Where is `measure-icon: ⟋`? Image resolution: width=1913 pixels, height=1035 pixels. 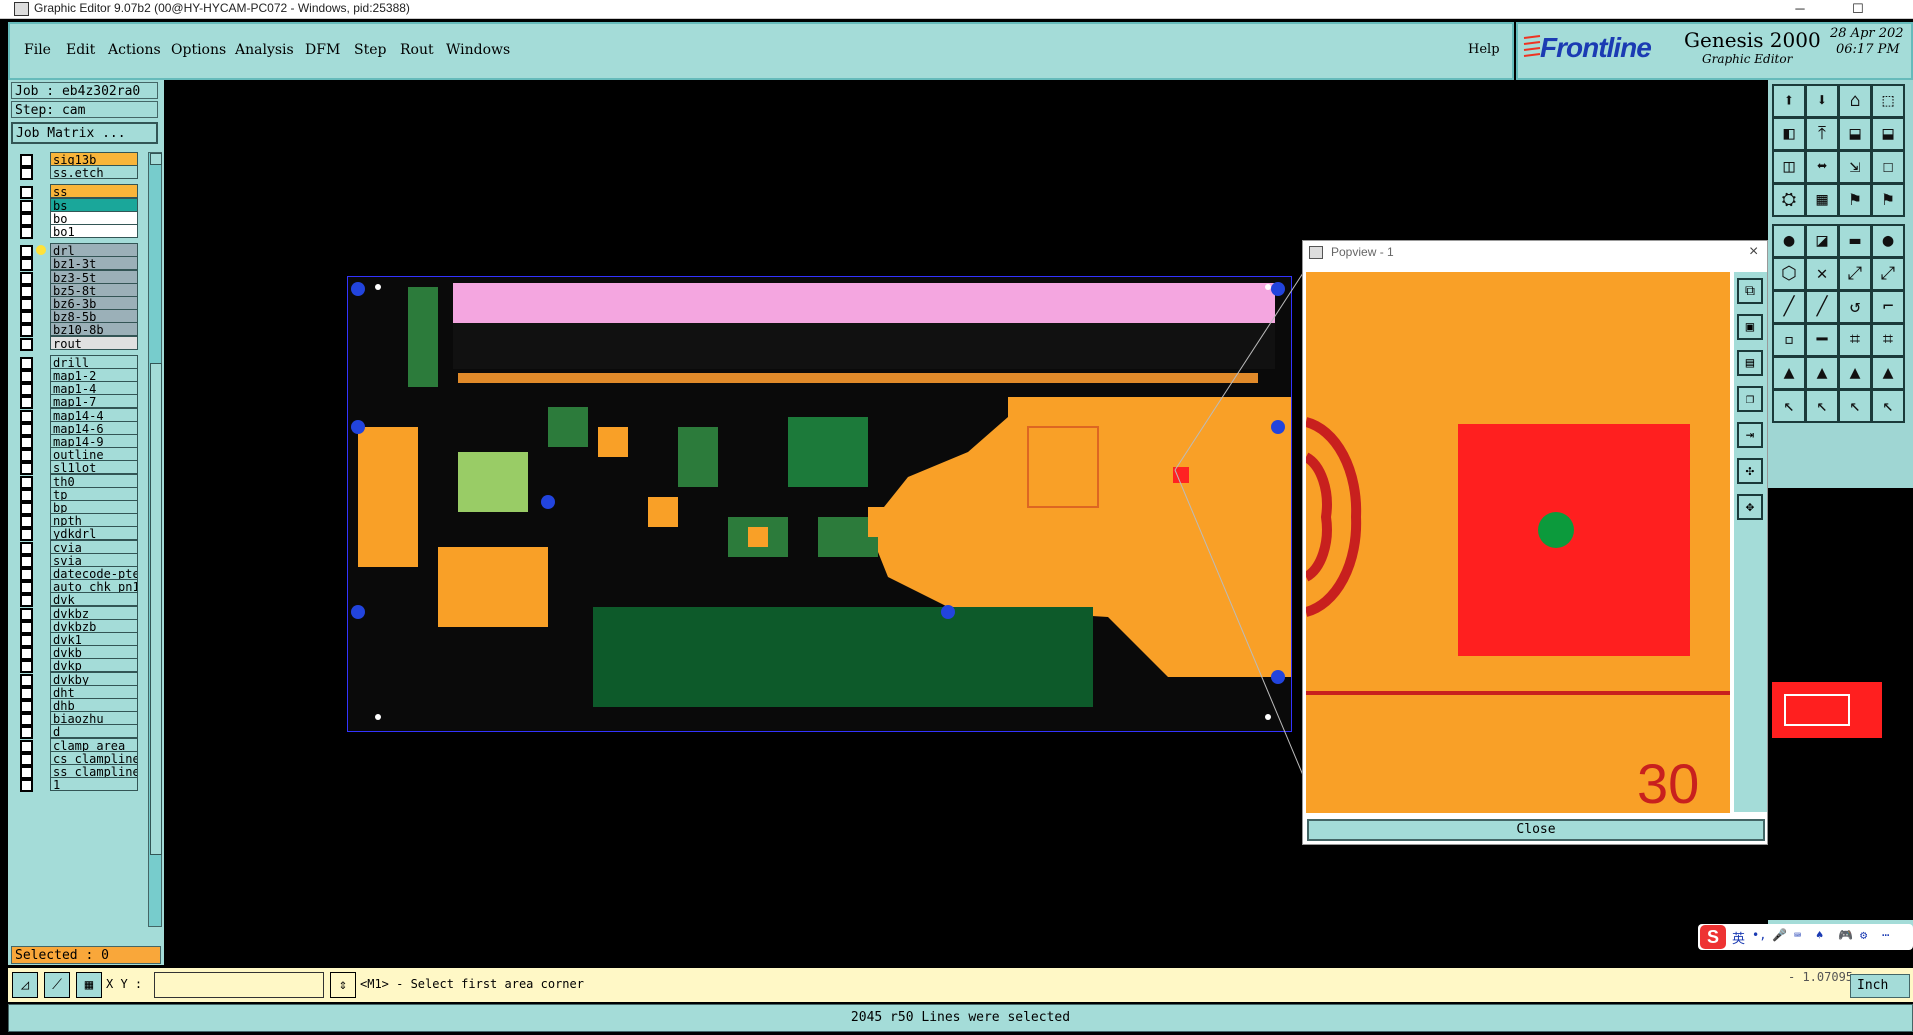 measure-icon: ⟋ is located at coordinates (57, 985).